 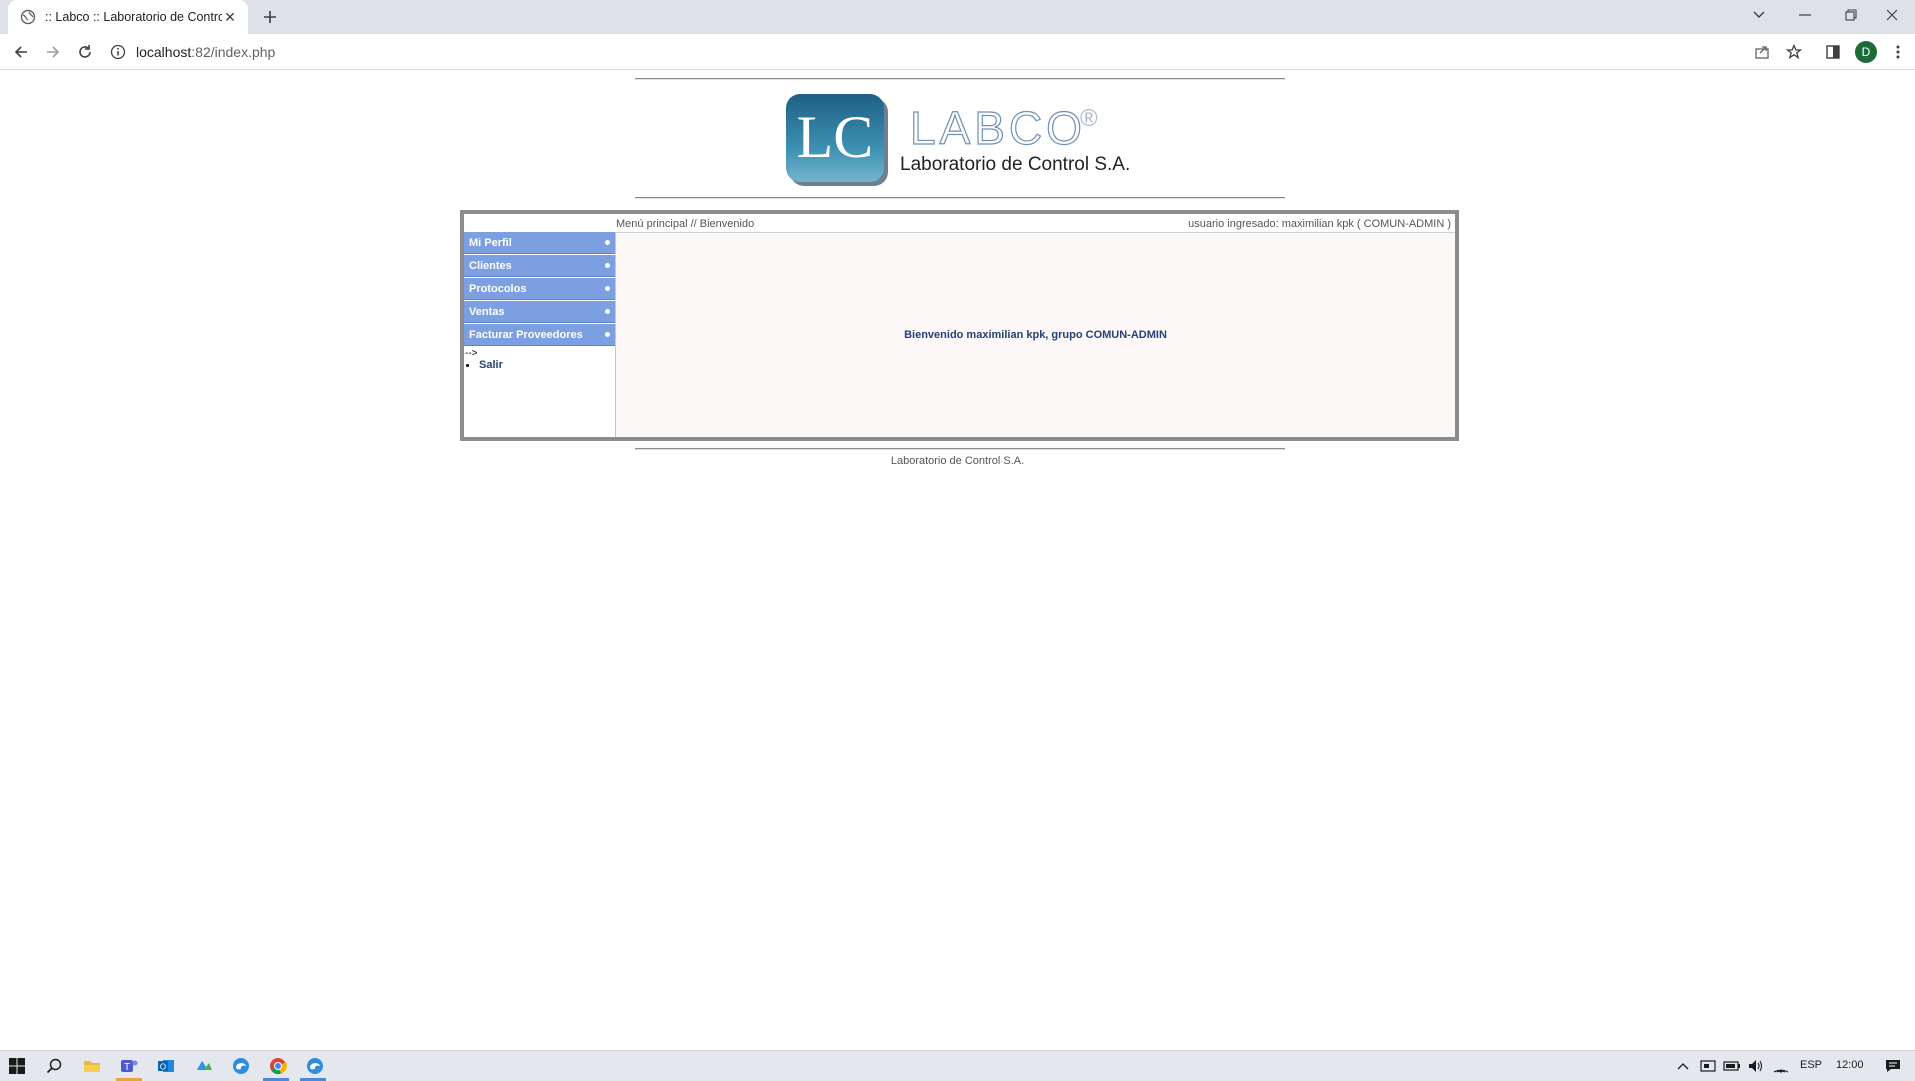 I want to click on tab-strip: :: Labco :: Laboratorio de Control ✕, so click(x=957, y=17).